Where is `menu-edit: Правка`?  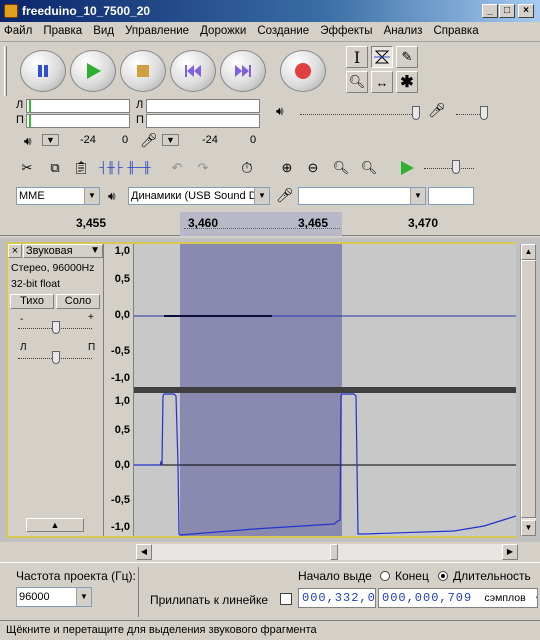 menu-edit: Правка is located at coordinates (62, 31).